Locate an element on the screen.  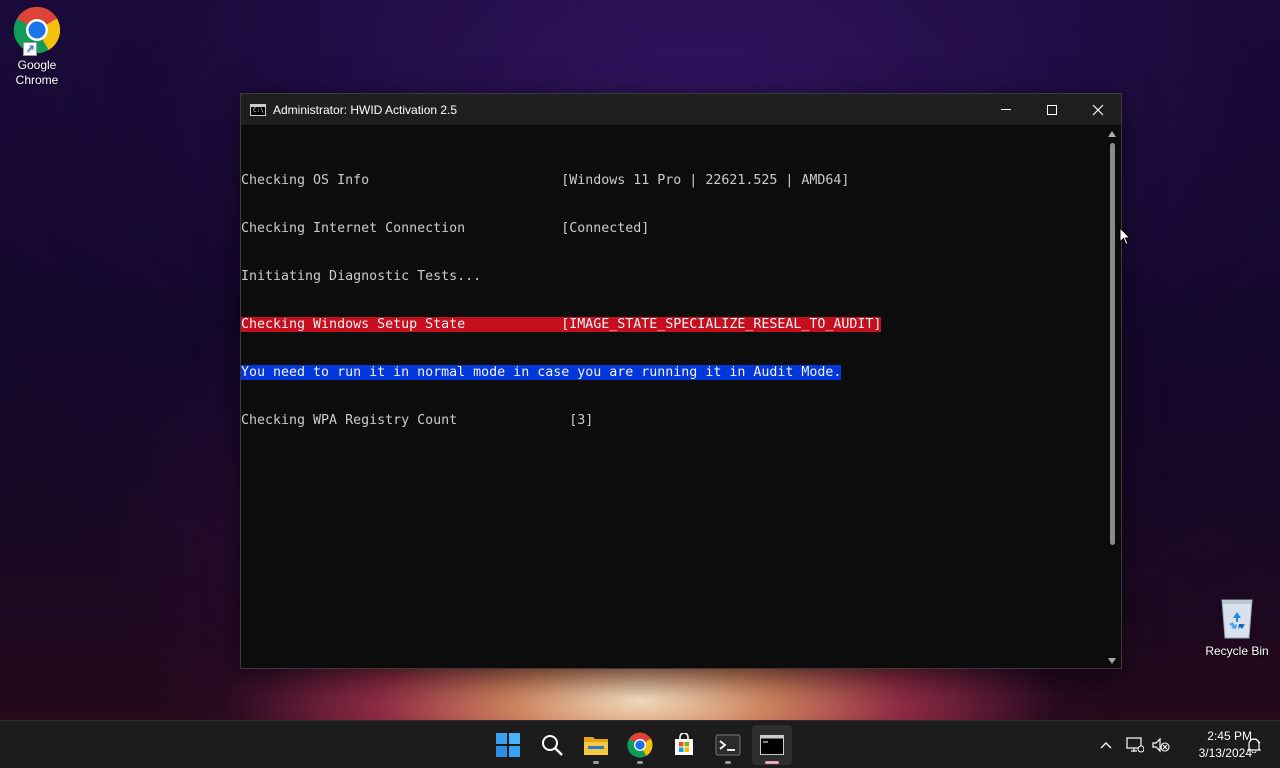
chrome-icon: ↗ is located at coordinates (37, 31).